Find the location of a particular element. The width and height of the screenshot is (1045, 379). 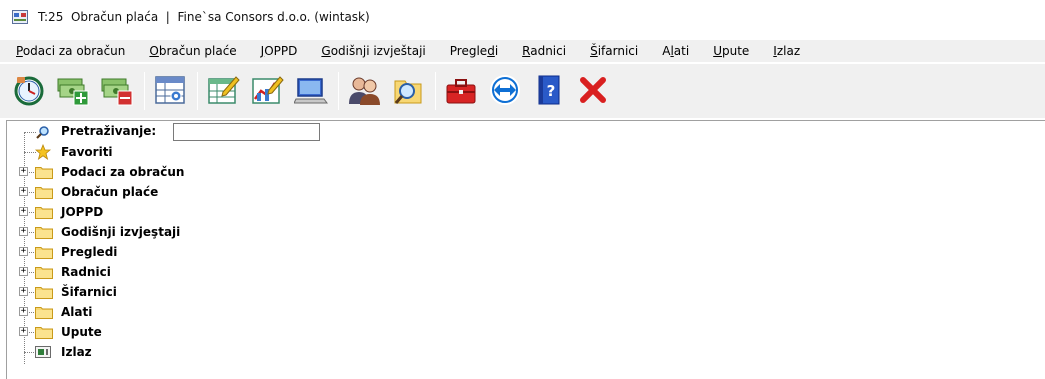

exit-x-button is located at coordinates (593, 91).